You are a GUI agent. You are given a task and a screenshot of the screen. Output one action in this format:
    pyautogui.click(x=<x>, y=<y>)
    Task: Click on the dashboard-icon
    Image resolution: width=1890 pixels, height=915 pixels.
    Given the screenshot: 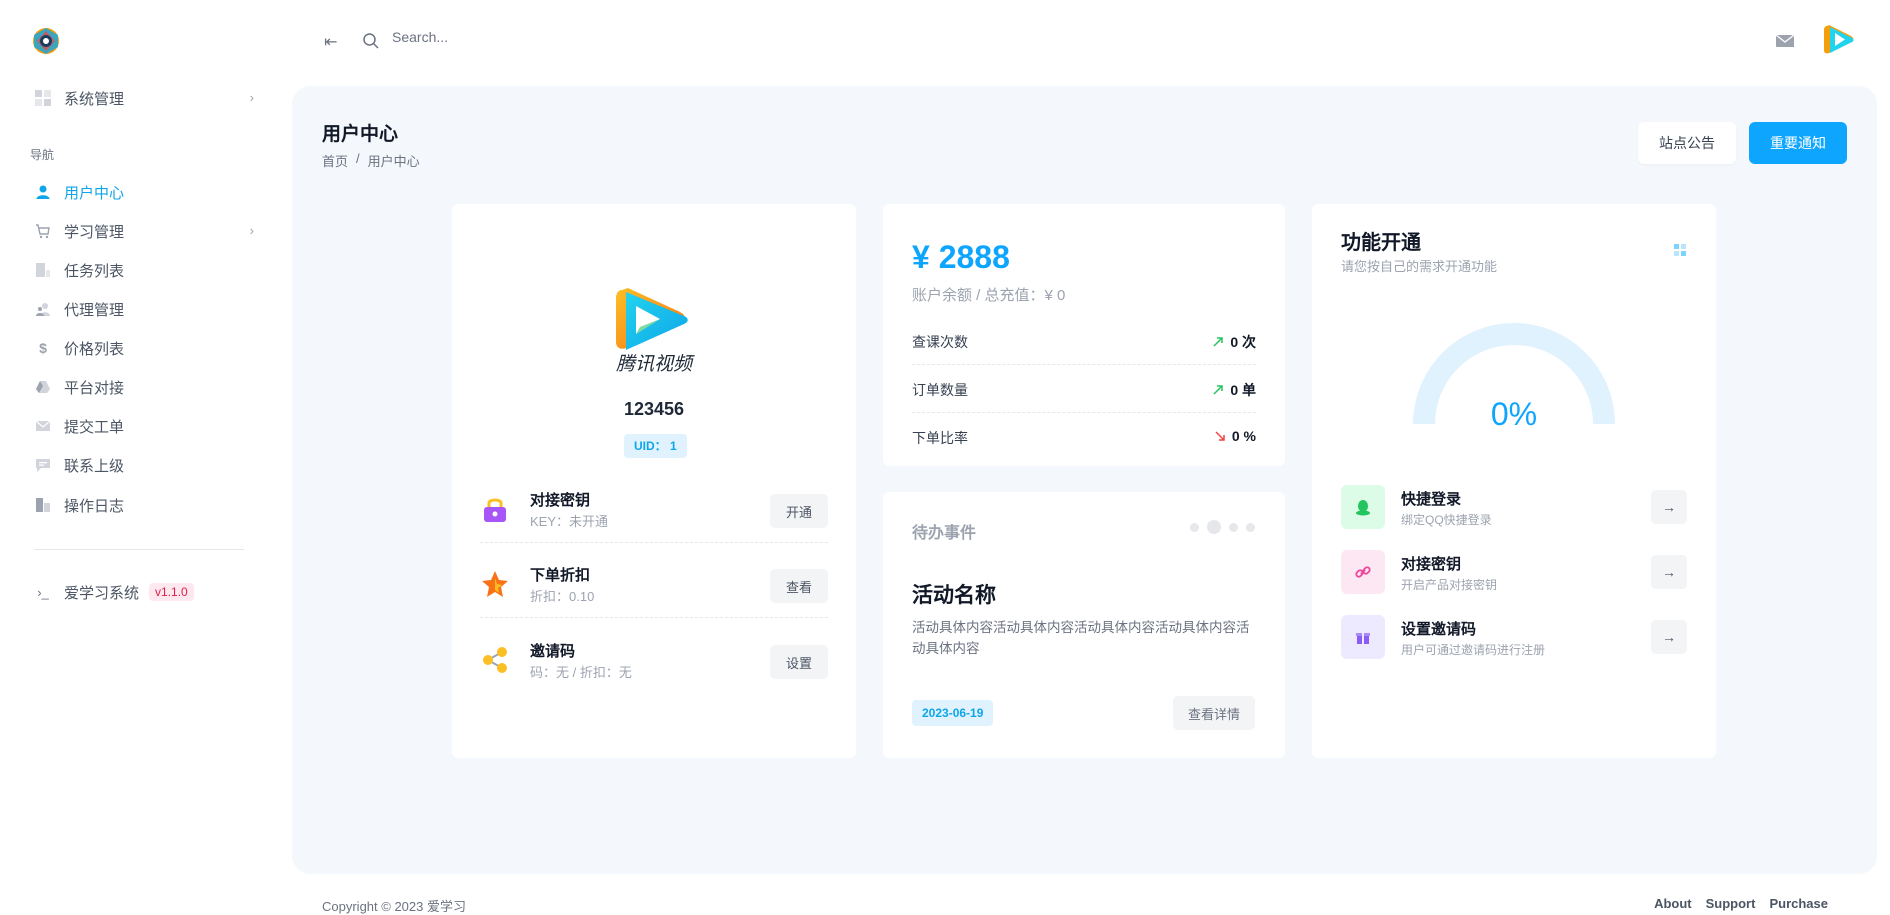 What is the action you would take?
    pyautogui.click(x=43, y=98)
    